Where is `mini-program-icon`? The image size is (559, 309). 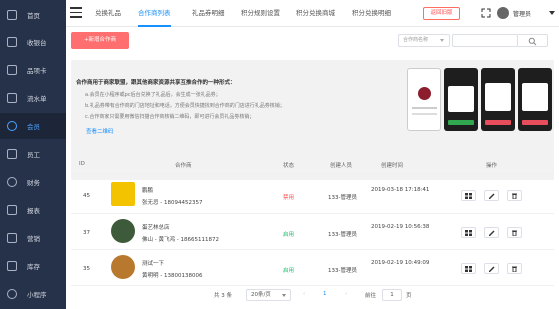 mini-program-icon is located at coordinates (12, 294).